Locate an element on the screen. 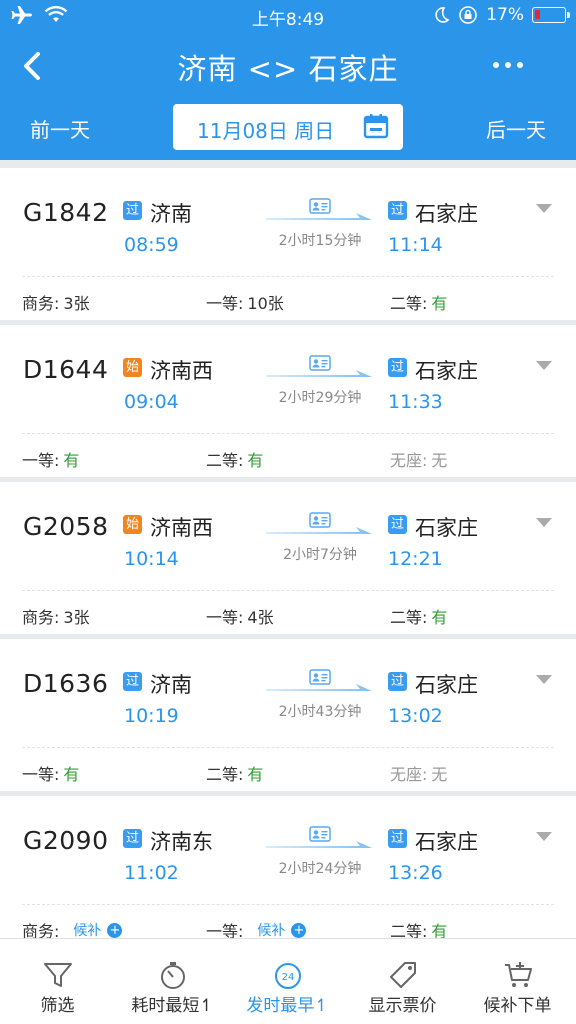 The width and height of the screenshot is (576, 1024). tab-item: 筛选 is located at coordinates (57, 981).